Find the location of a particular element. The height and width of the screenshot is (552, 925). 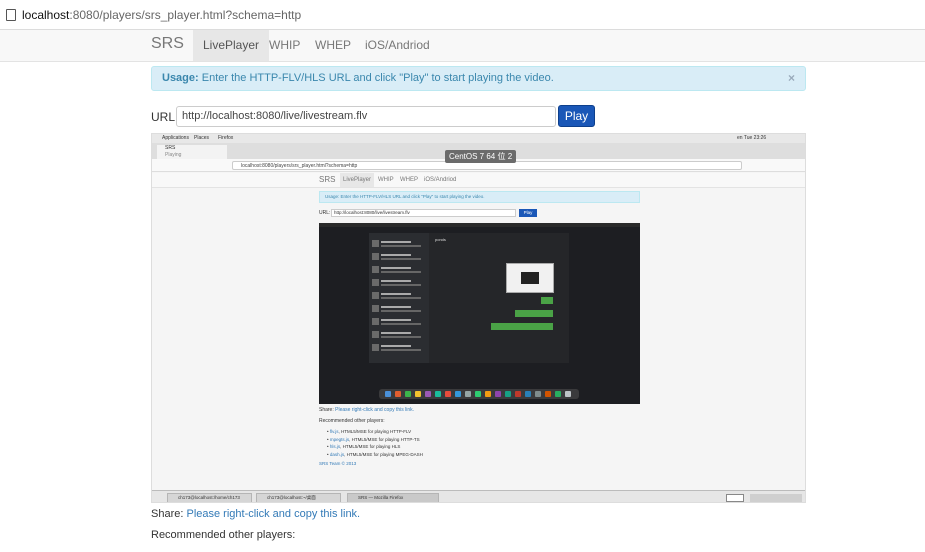

tab-ios-android: iOS/Andriod is located at coordinates (397, 45).